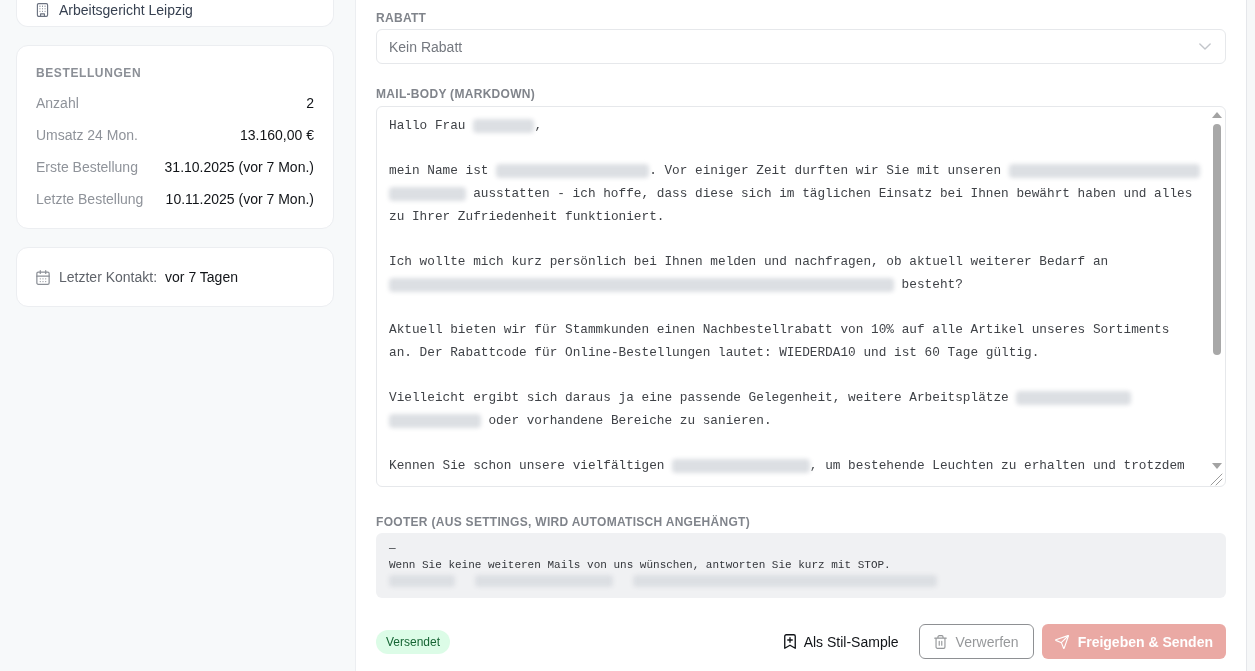  What do you see at coordinates (787, 466) in the screenshot?
I see `mail-paragraph: Kennen Sie schon unsere vielfältigen , um bestehende Leuchten zu erhalten und trotzdem` at bounding box center [787, 466].